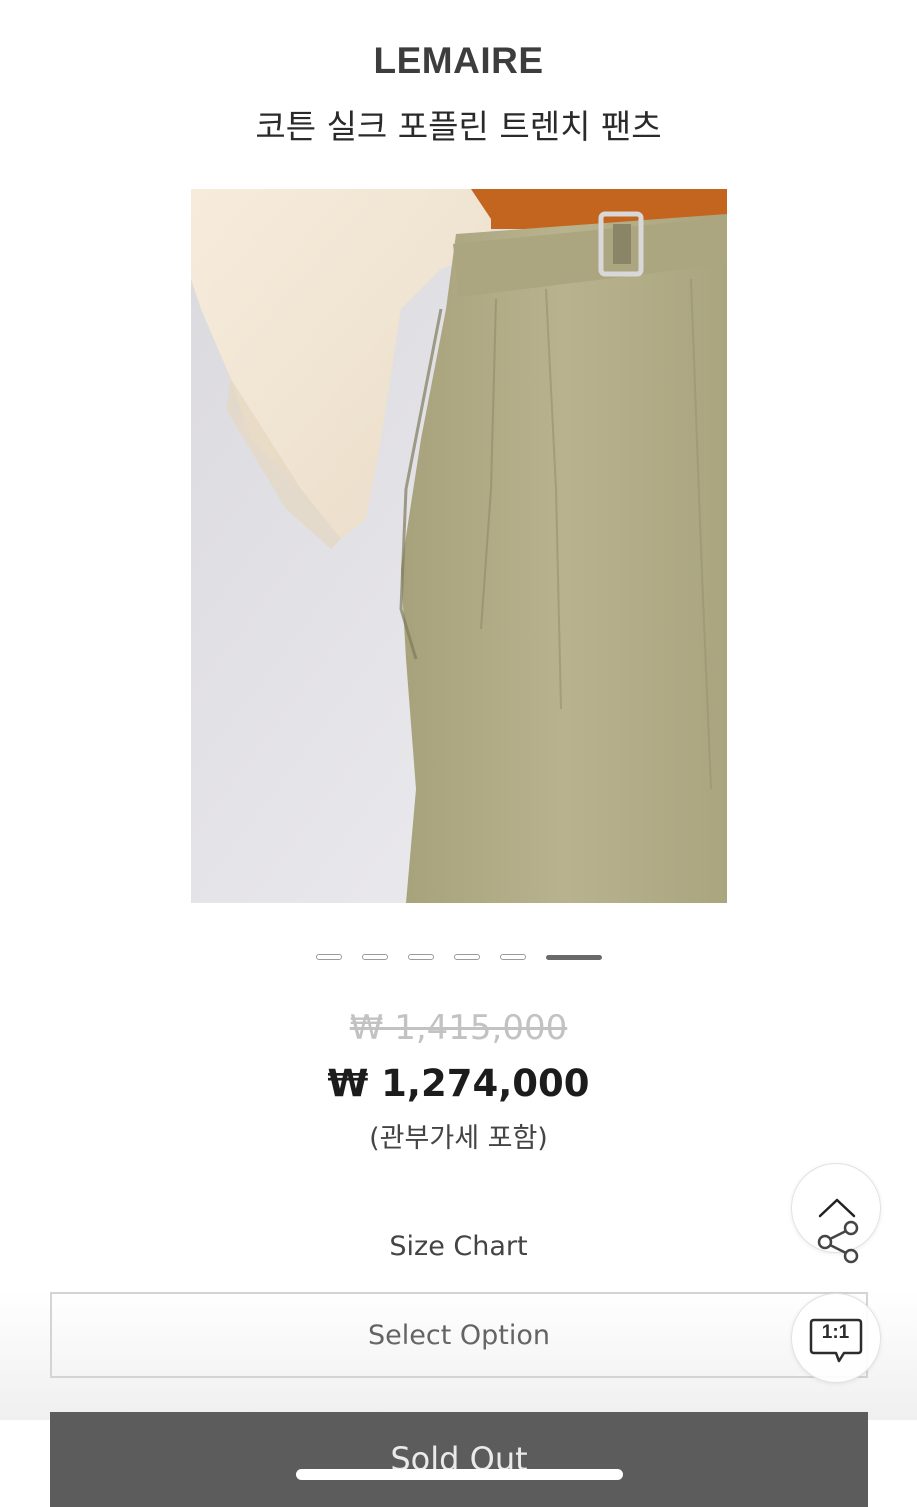 Image resolution: width=917 pixels, height=1507 pixels. What do you see at coordinates (458, 1028) in the screenshot?
I see `original-price: ₩ 1,415,000` at bounding box center [458, 1028].